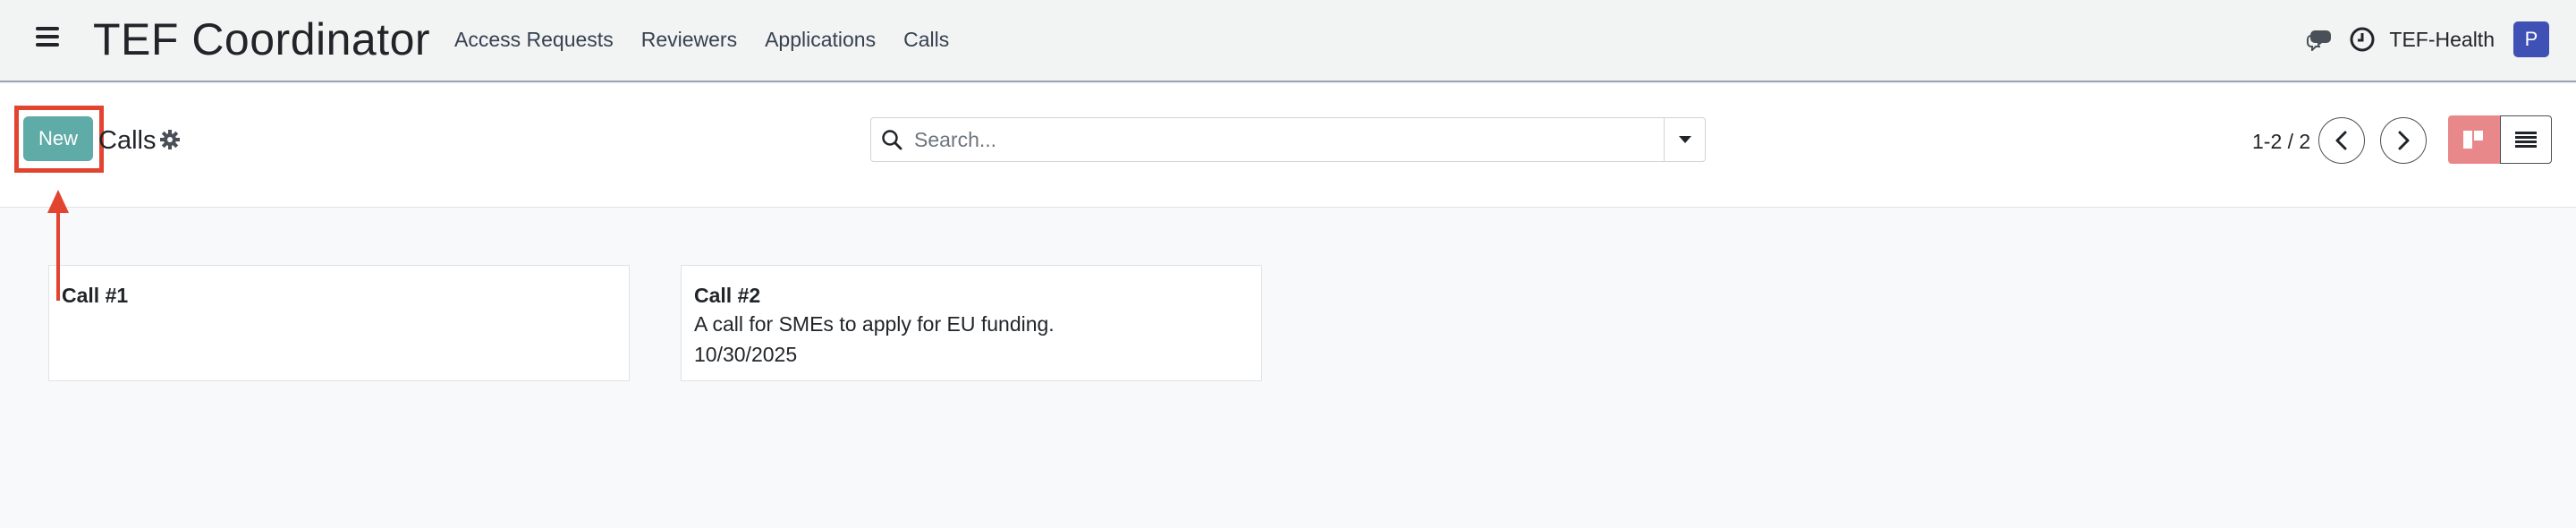 The image size is (2576, 528). I want to click on card-date: 10/30/2025, so click(746, 354).